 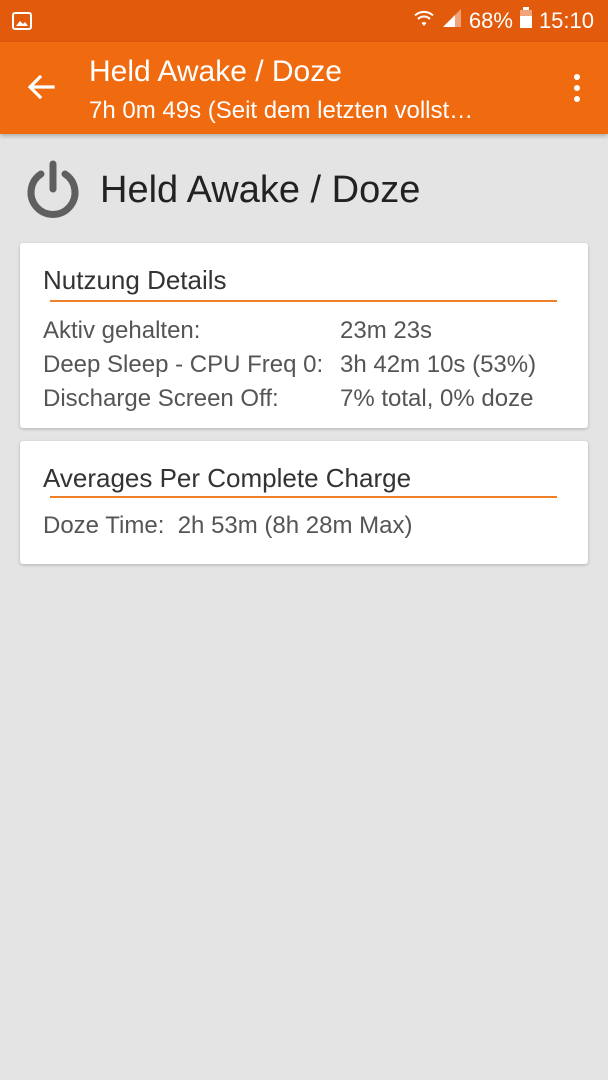 What do you see at coordinates (452, 21) in the screenshot?
I see `signal-icon` at bounding box center [452, 21].